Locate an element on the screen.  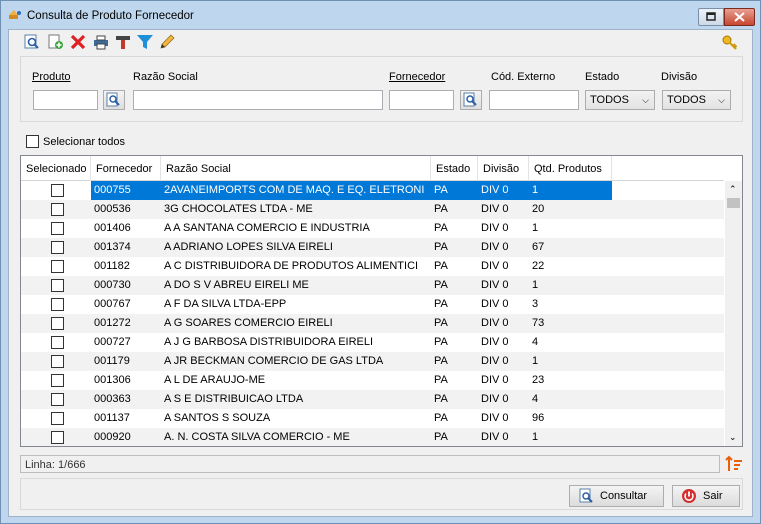
cell-qtd: 20 is located at coordinates (538, 209).